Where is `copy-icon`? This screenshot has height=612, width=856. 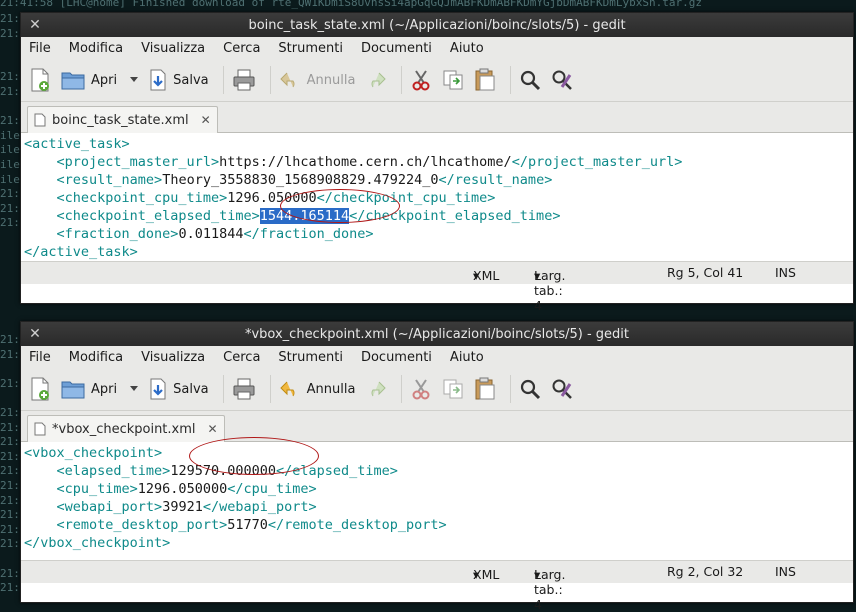 copy-icon is located at coordinates (453, 389).